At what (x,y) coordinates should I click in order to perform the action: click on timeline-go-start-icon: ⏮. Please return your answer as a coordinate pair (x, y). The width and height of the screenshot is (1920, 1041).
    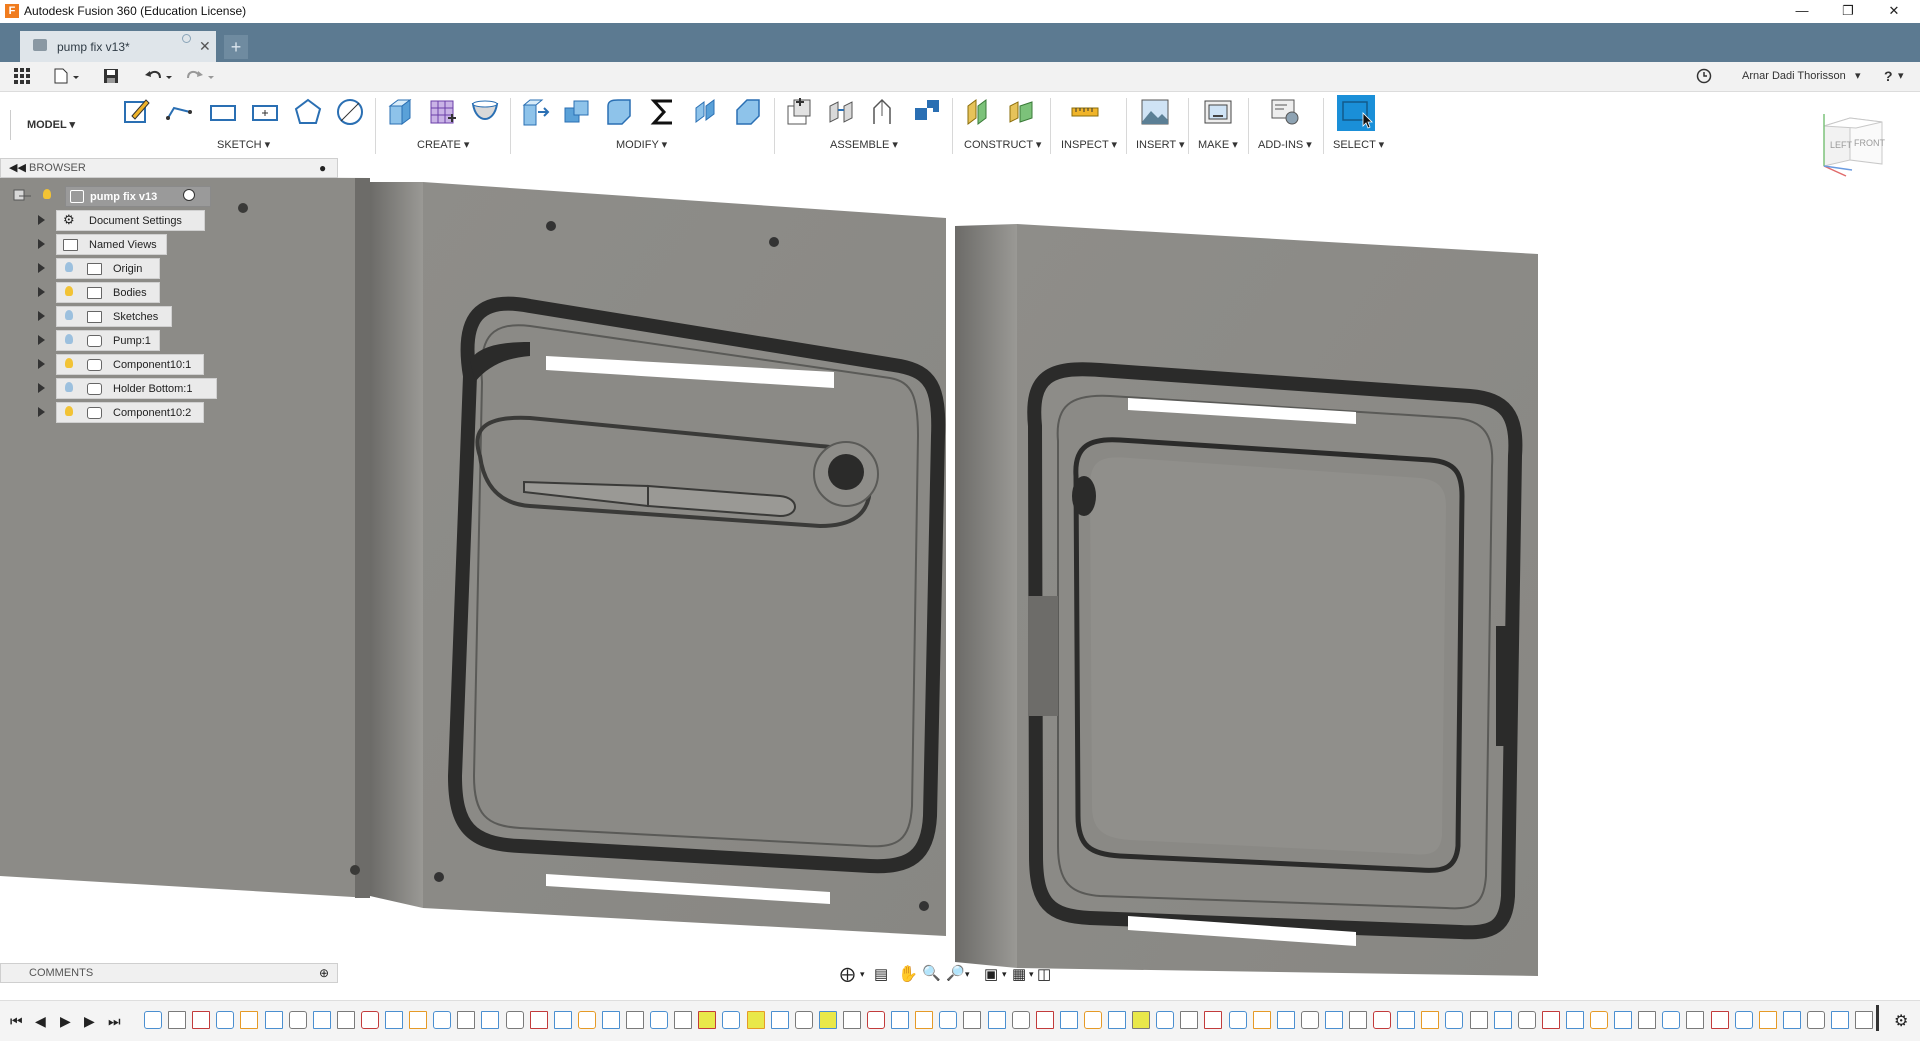
    Looking at the image, I should click on (16, 1021).